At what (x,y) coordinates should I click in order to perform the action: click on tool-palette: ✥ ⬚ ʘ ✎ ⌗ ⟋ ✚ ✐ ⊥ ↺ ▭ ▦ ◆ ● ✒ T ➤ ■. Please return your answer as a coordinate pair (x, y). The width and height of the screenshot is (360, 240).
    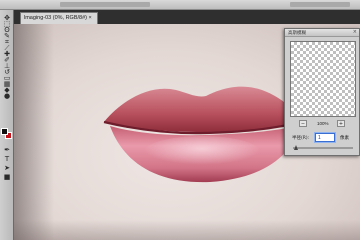
    Looking at the image, I should click on (7, 125).